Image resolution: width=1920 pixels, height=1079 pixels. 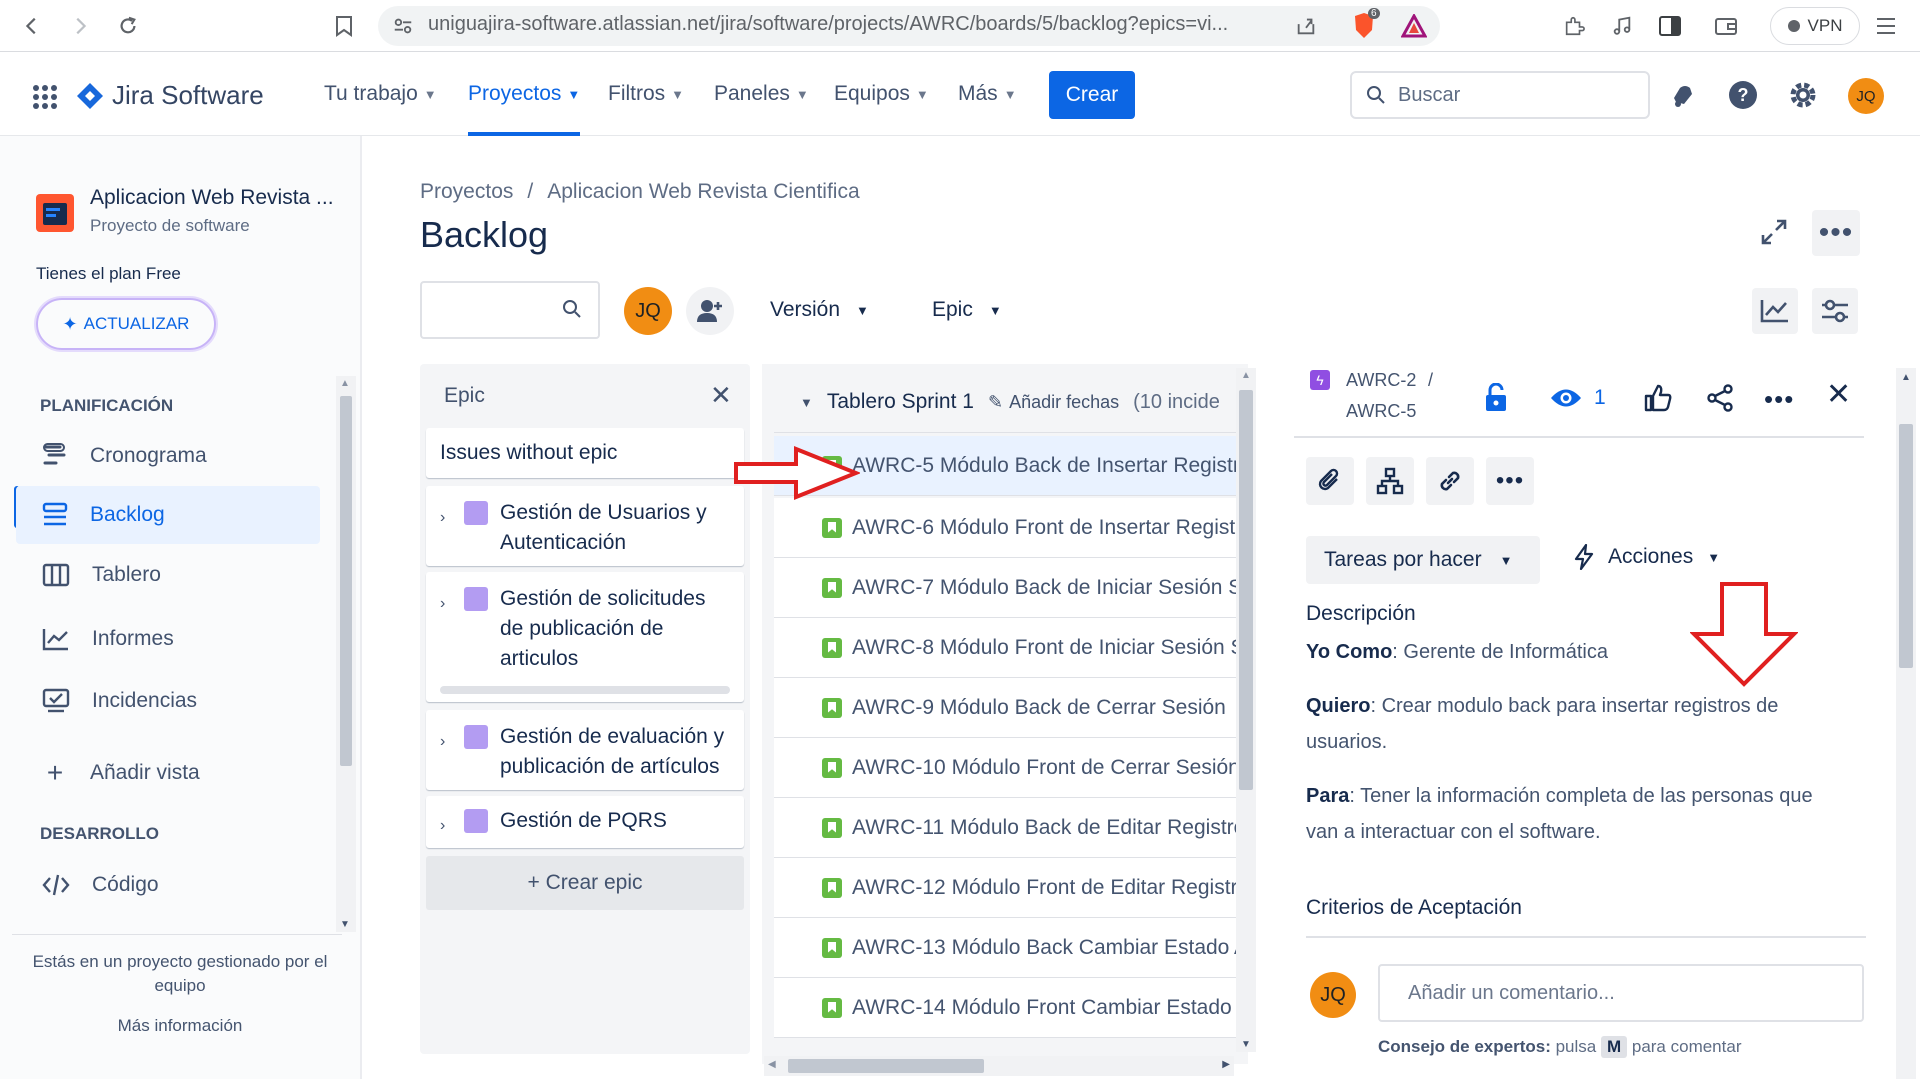 I want to click on jira-logo: Jira Software, so click(x=170, y=95).